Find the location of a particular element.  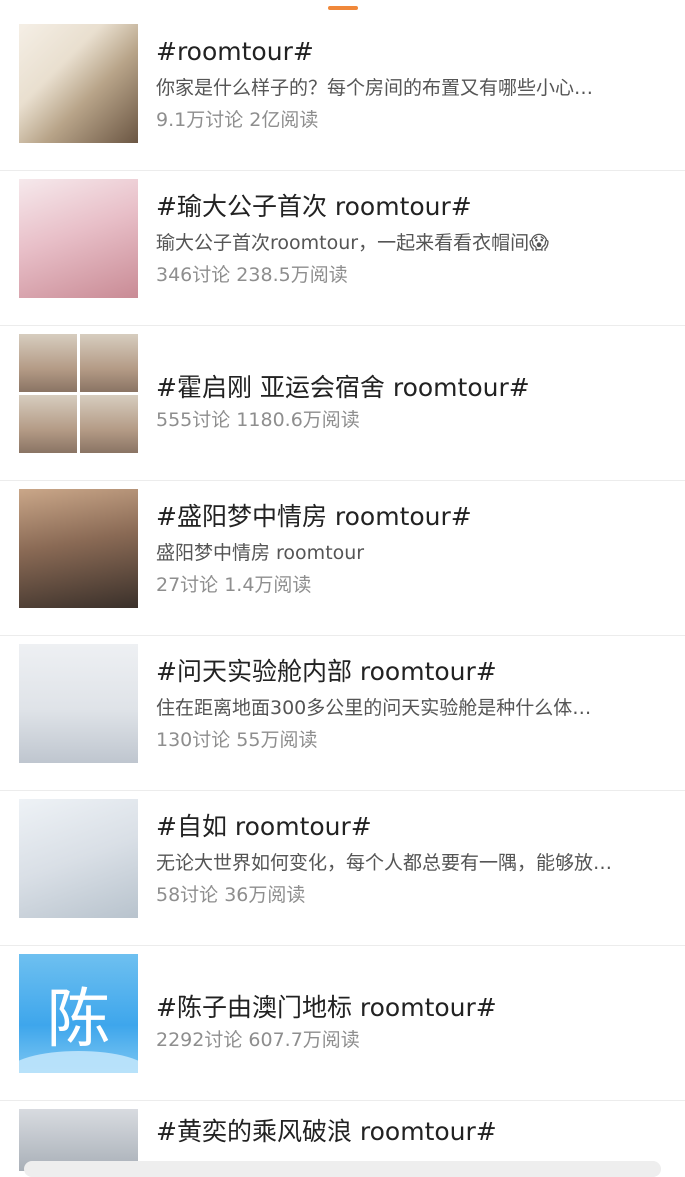

drag-handle is located at coordinates (343, 8).